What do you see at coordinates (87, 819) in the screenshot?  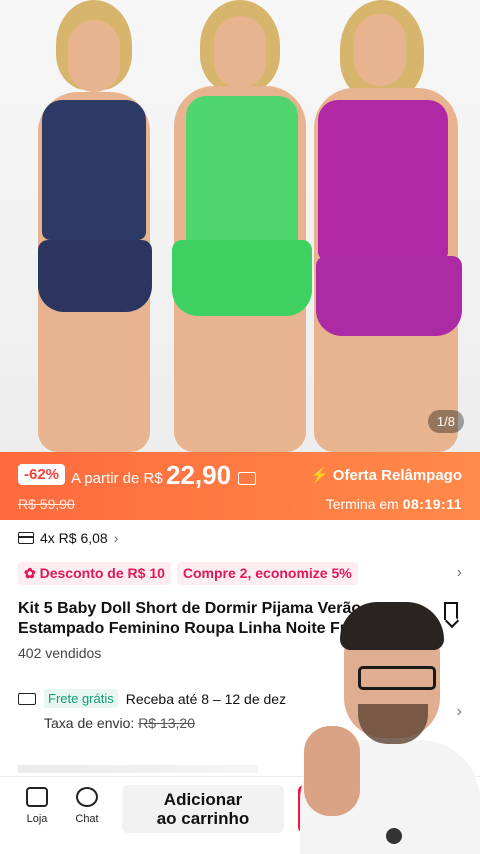 I see `chat-label: Chat` at bounding box center [87, 819].